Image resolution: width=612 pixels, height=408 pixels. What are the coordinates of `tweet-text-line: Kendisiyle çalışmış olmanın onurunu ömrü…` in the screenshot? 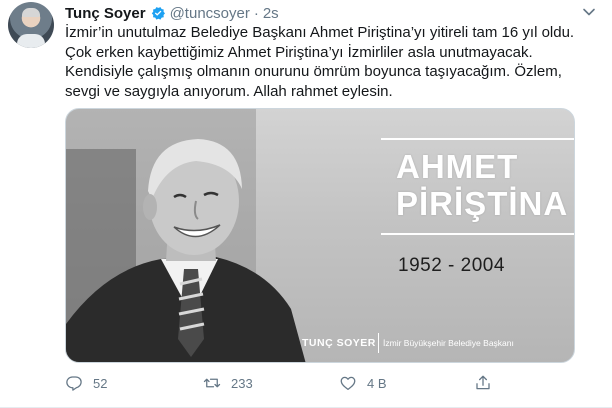 It's located at (313, 71).